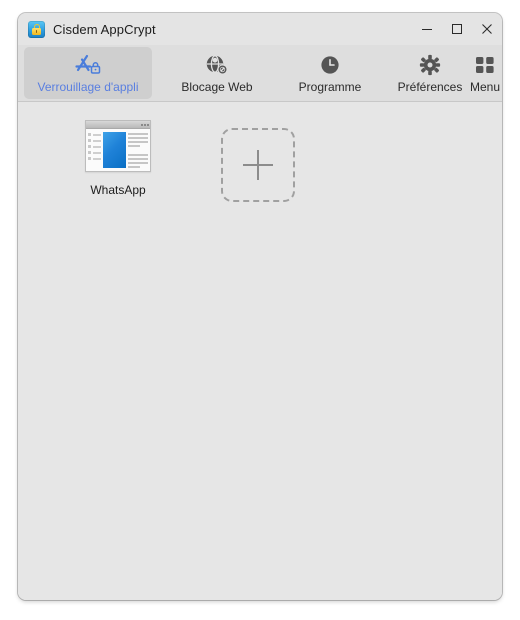 This screenshot has height=620, width=520. Describe the element at coordinates (330, 65) in the screenshot. I see `clock-icon` at that location.